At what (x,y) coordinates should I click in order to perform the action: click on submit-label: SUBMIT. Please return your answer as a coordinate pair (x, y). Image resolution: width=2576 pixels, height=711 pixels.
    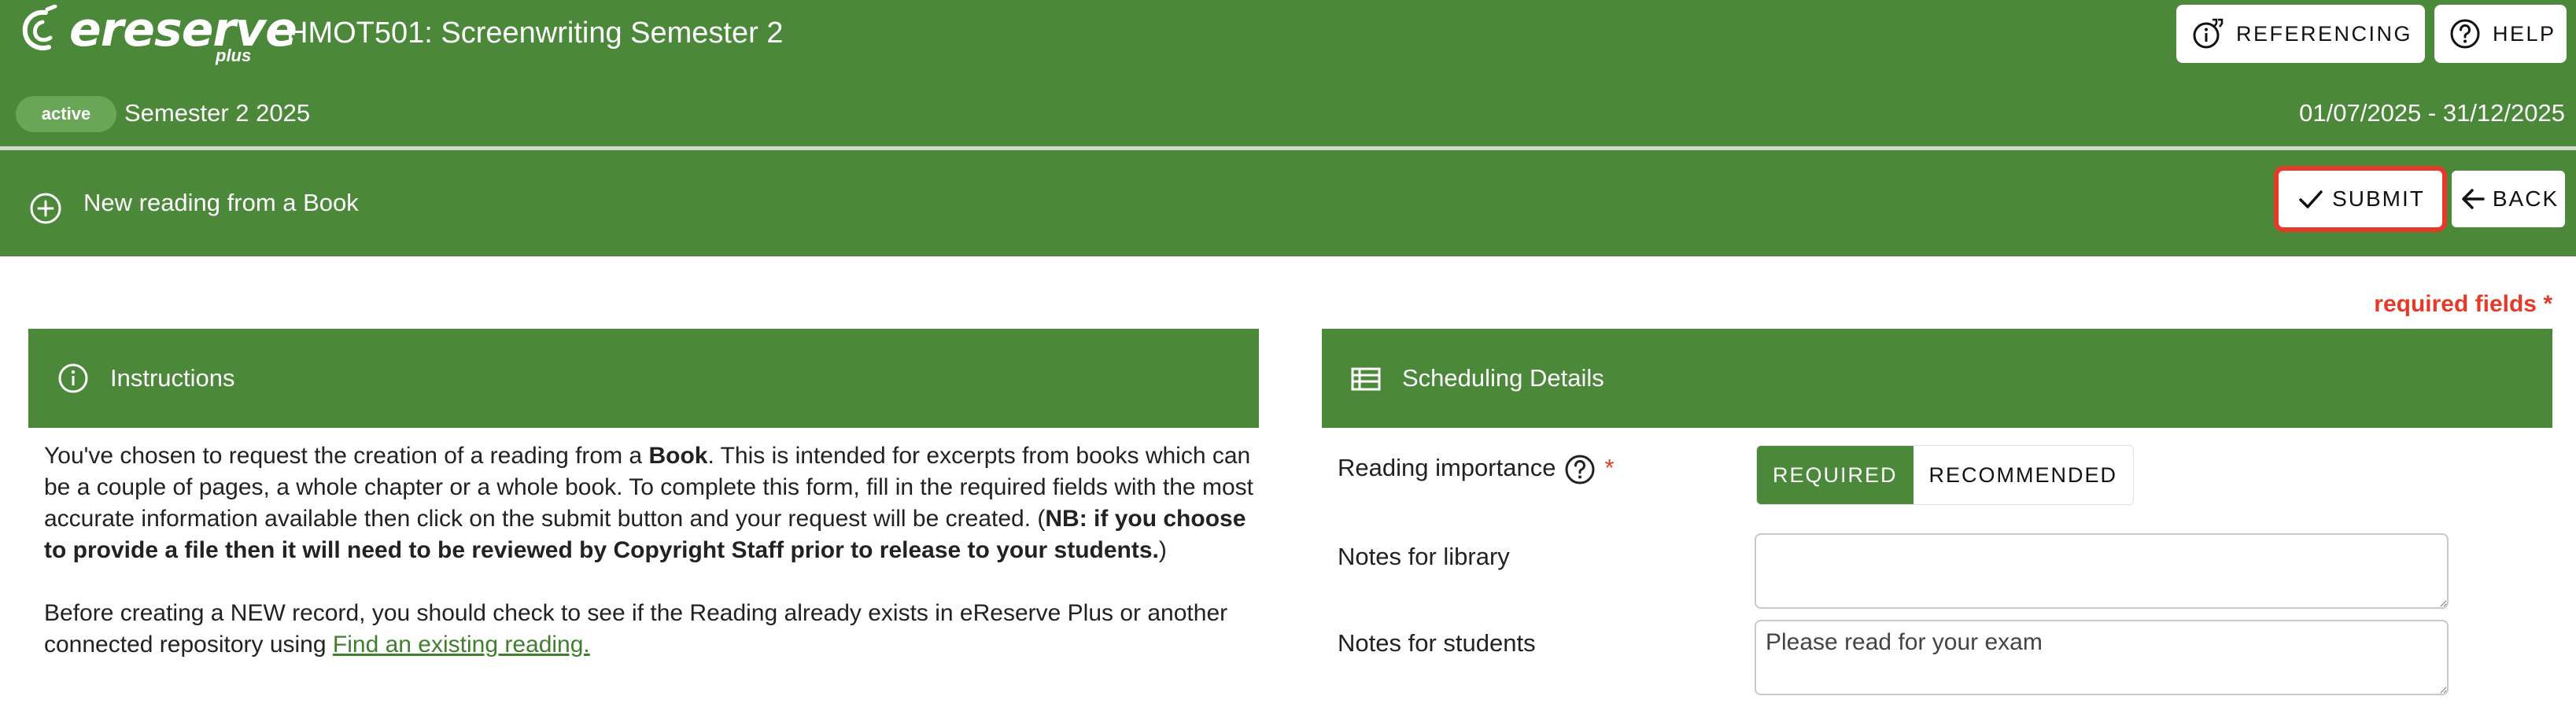
    Looking at the image, I should click on (2379, 198).